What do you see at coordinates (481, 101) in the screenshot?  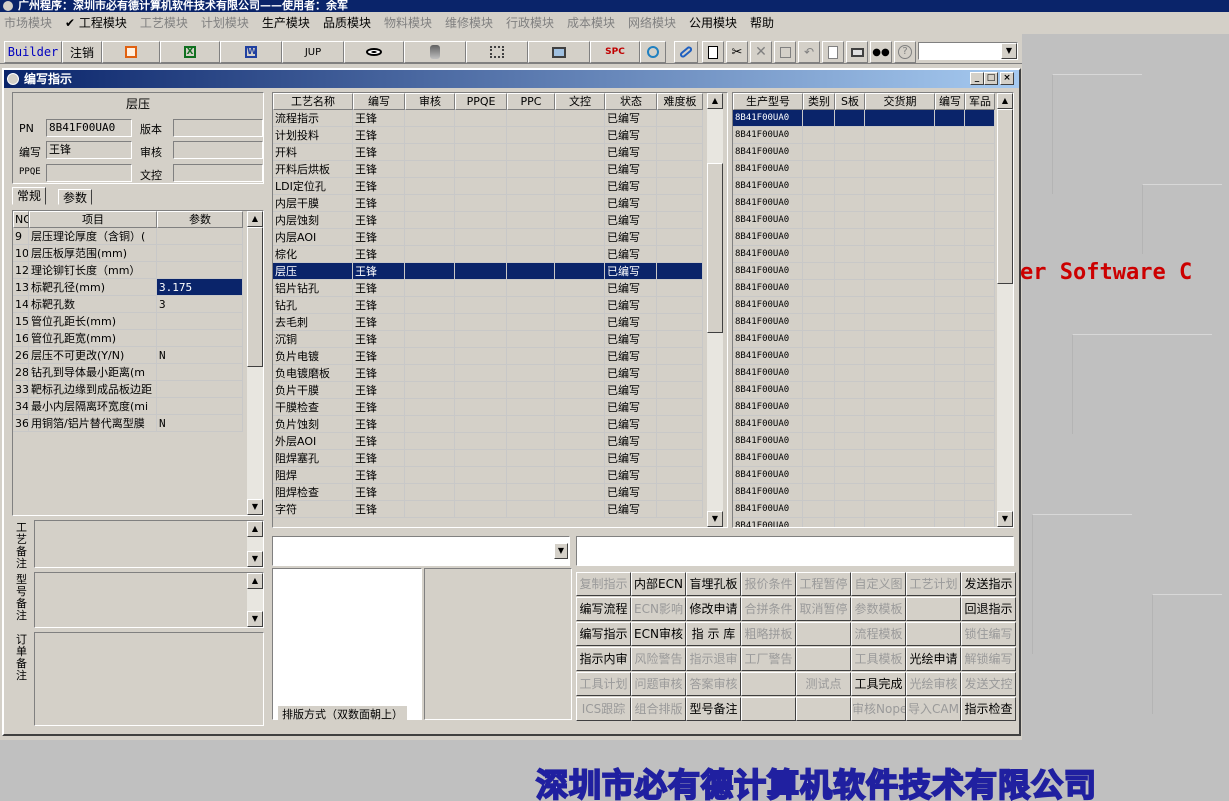 I see `process-column-header: PPQE` at bounding box center [481, 101].